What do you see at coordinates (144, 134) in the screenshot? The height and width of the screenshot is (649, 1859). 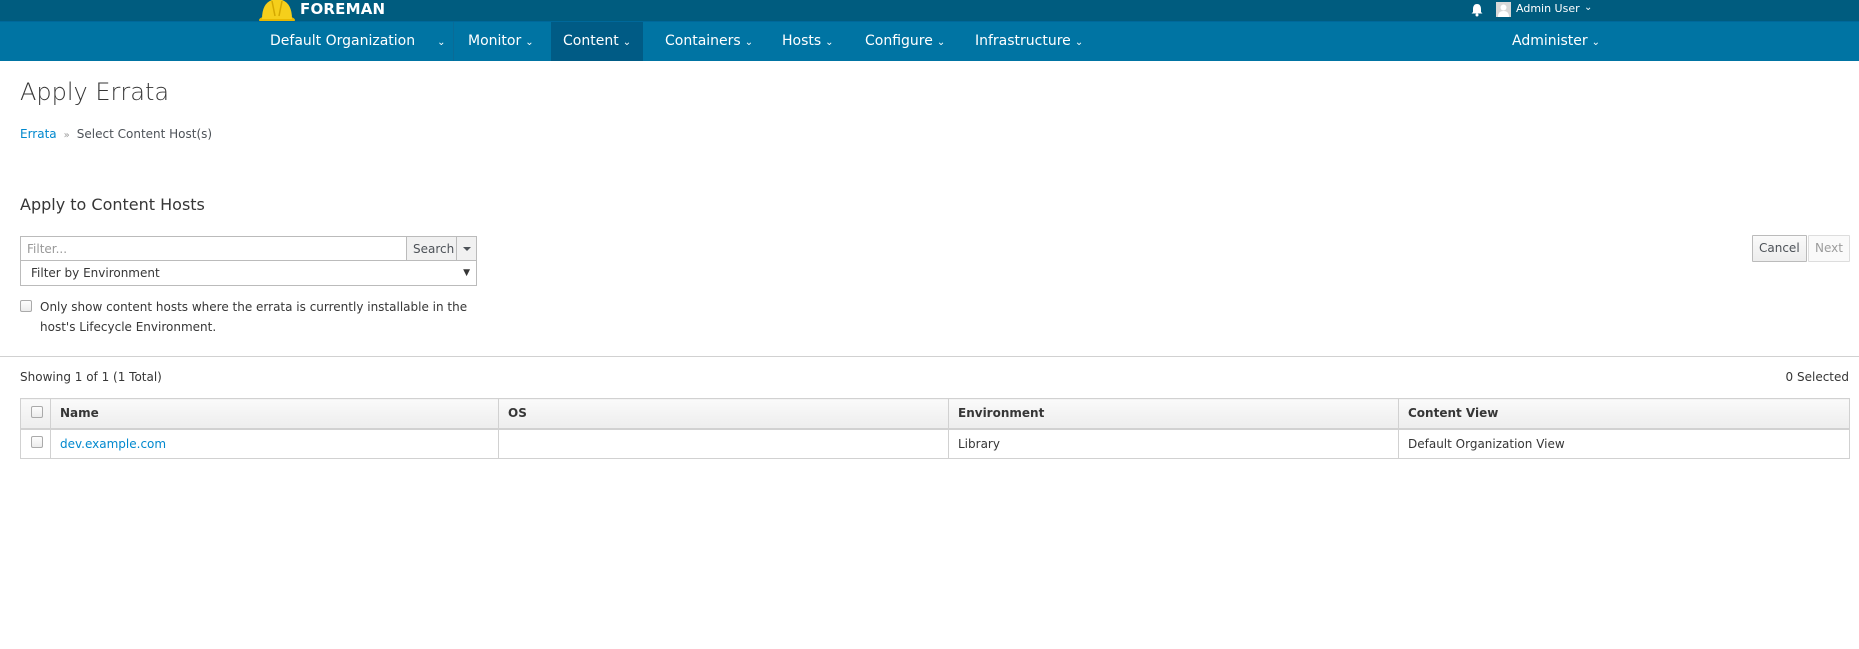 I see `breadcrumb-current: Select Content Host(s)` at bounding box center [144, 134].